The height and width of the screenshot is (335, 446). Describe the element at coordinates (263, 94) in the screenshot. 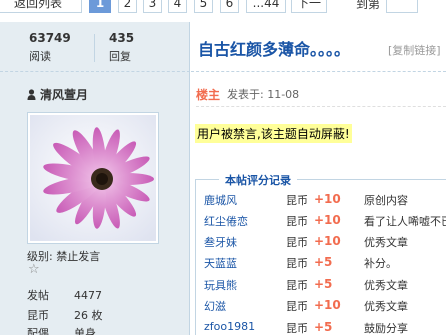

I see `post-date: 发表于: 11-08` at that location.